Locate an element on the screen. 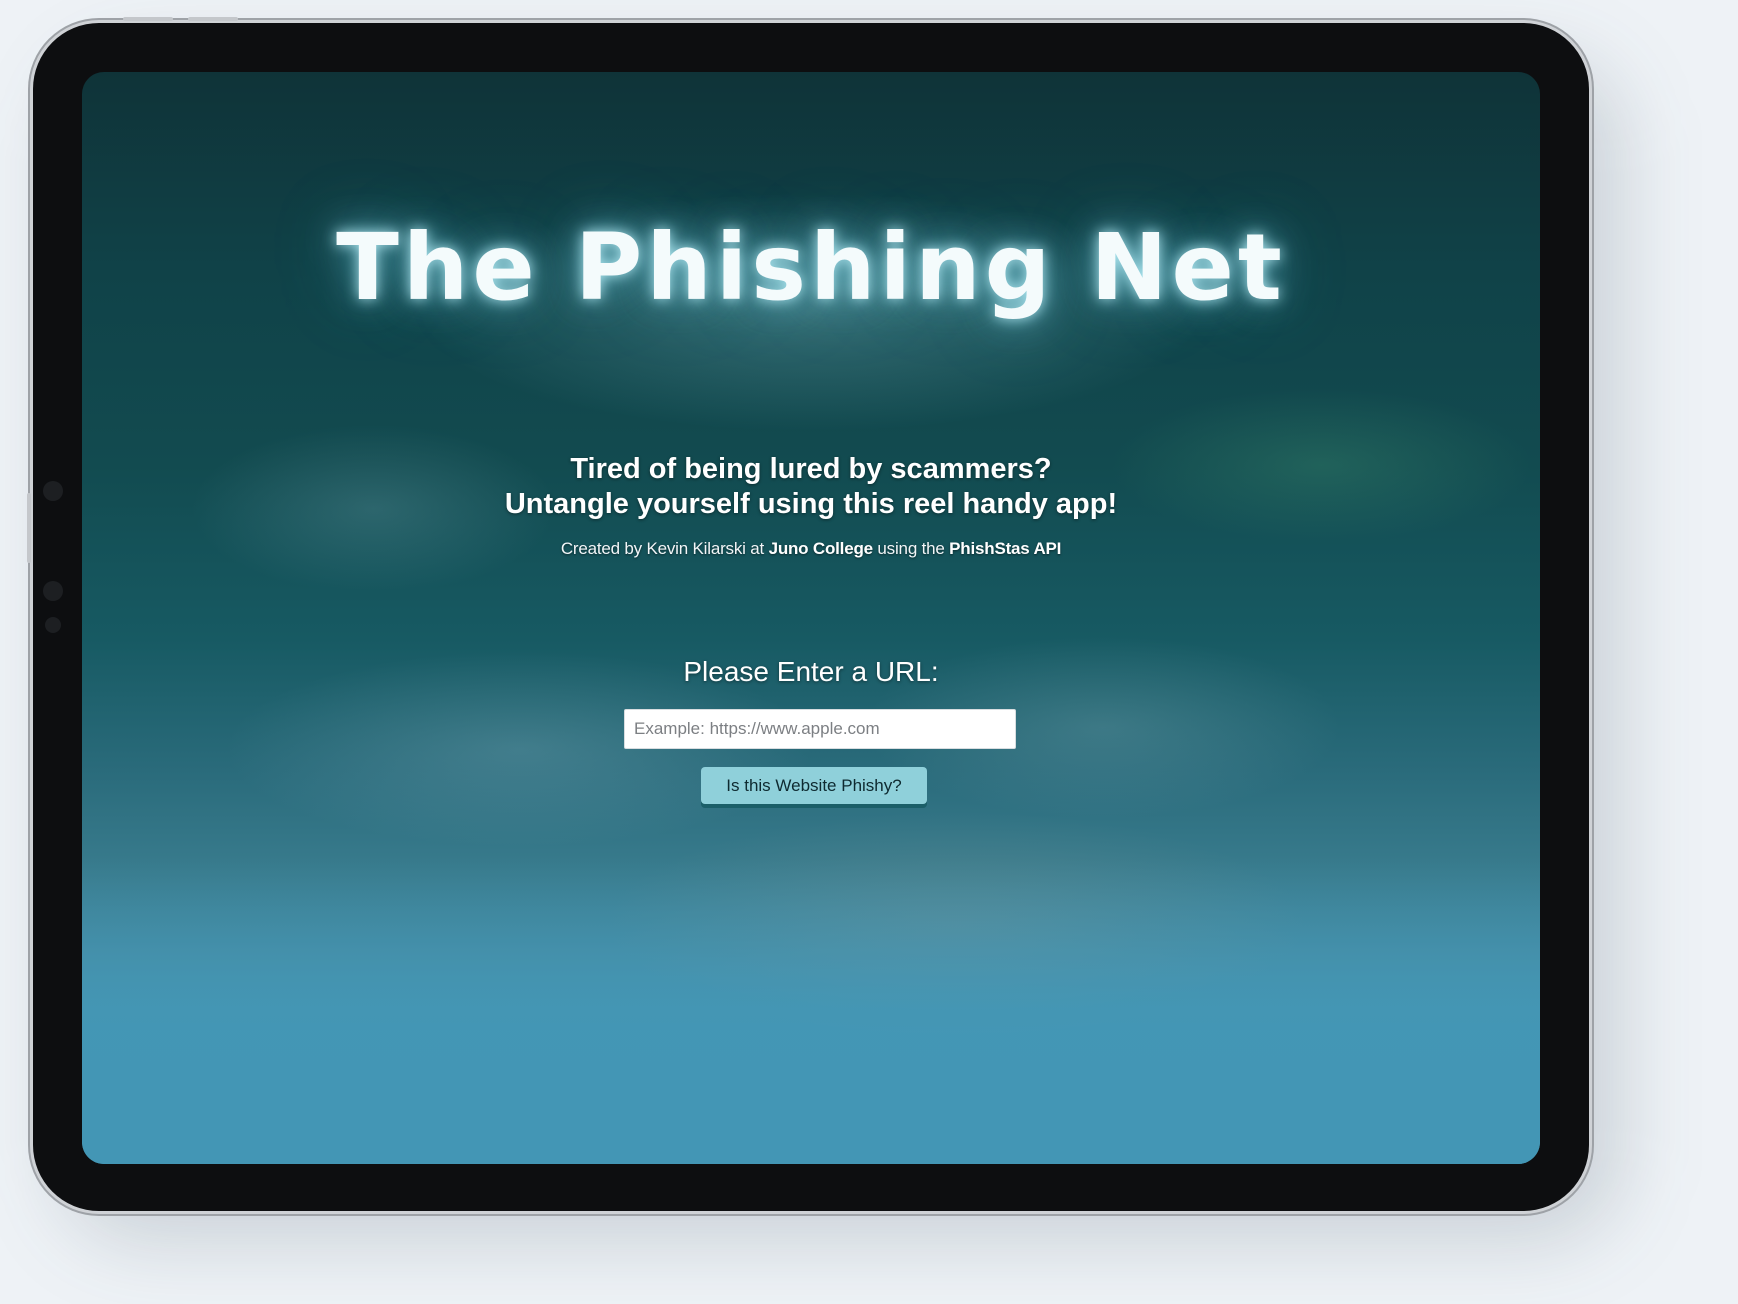 This screenshot has height=1304, width=1738. check-phishy-button: Is this Website Phishy? is located at coordinates (814, 785).